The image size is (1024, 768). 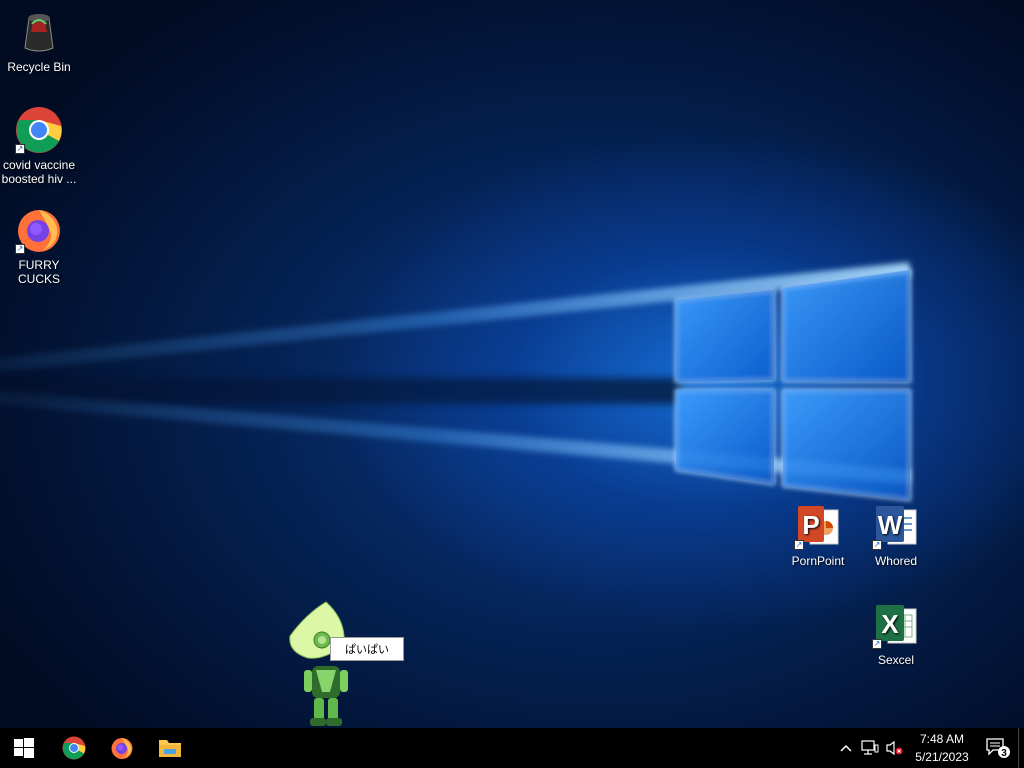 What do you see at coordinates (39, 230) in the screenshot?
I see `firefox-icon: ↗` at bounding box center [39, 230].